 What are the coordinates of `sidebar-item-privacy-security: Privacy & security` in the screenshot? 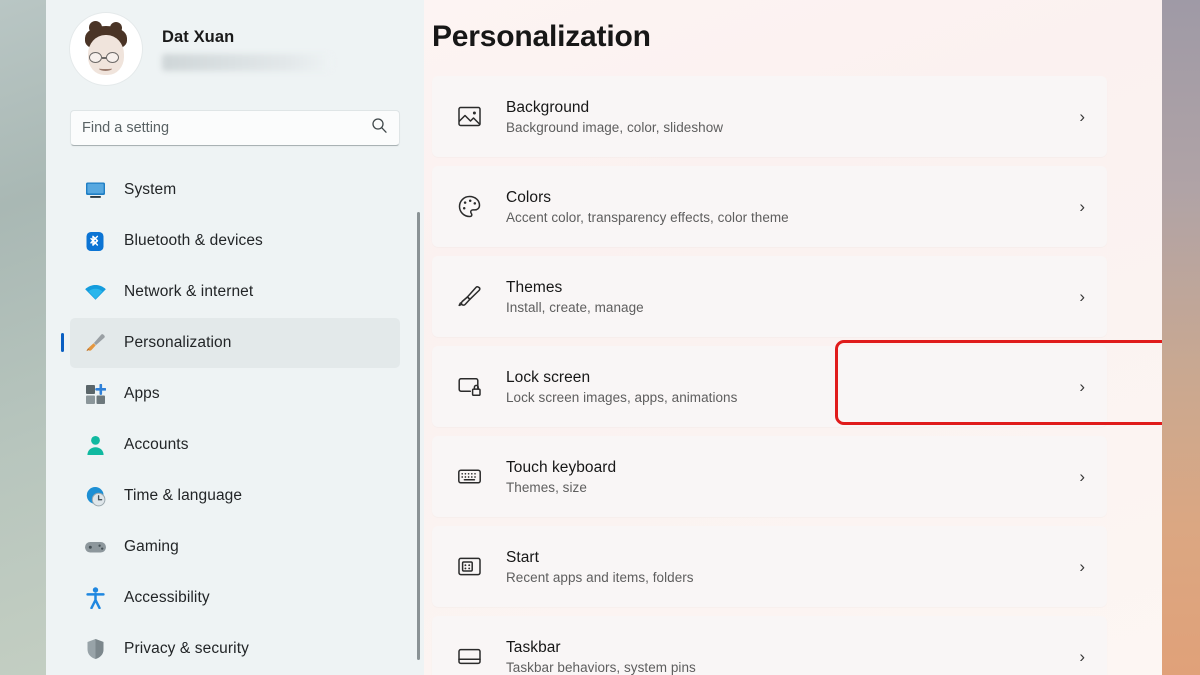 It's located at (235, 649).